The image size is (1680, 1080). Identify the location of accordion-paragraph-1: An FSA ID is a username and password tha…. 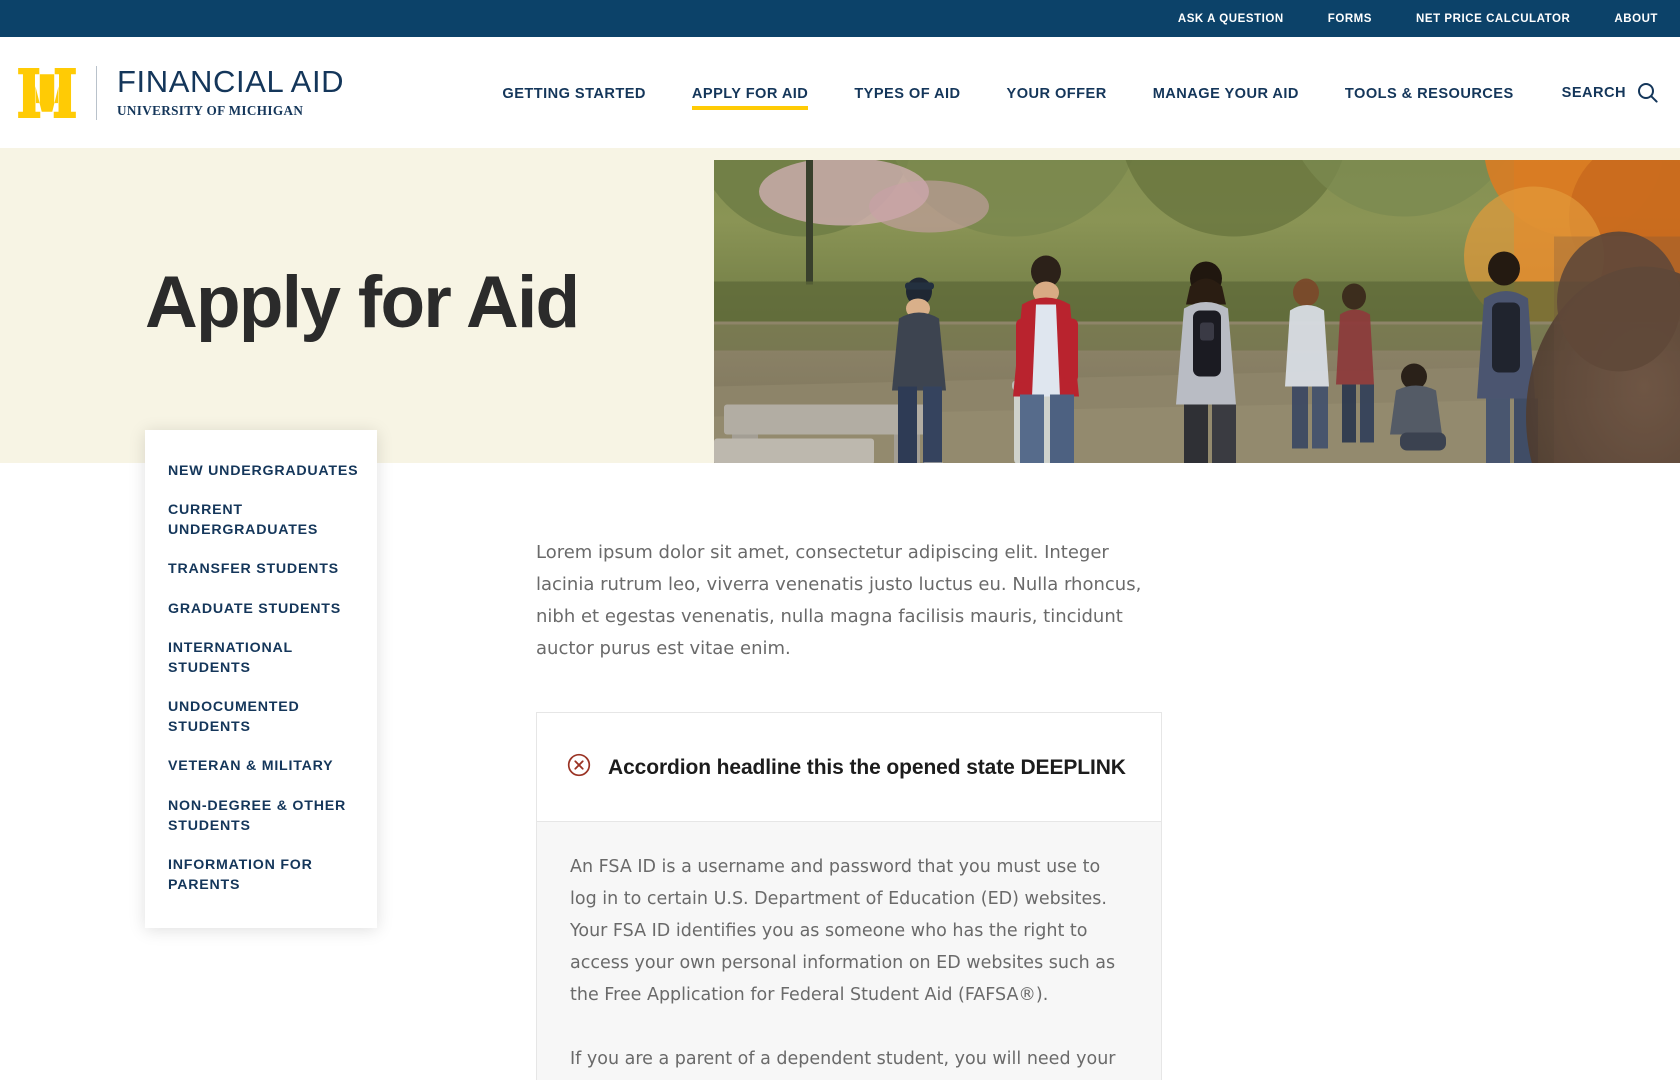
(843, 931).